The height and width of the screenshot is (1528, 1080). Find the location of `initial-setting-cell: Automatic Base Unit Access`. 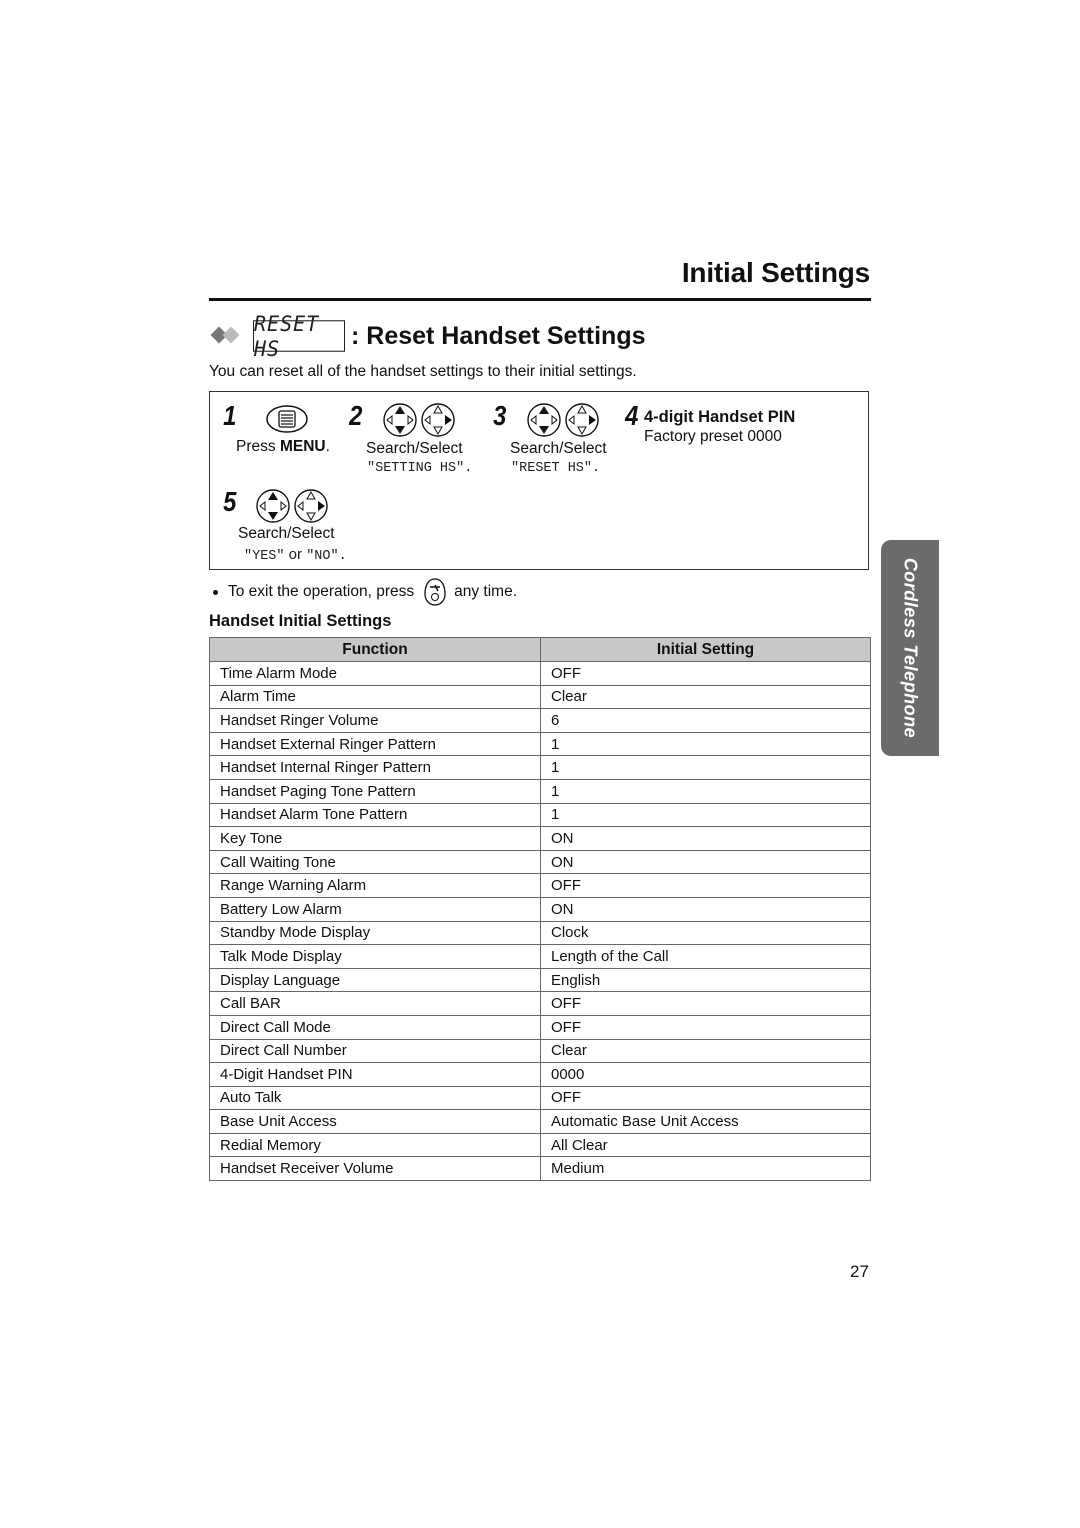

initial-setting-cell: Automatic Base Unit Access is located at coordinates (705, 1121).